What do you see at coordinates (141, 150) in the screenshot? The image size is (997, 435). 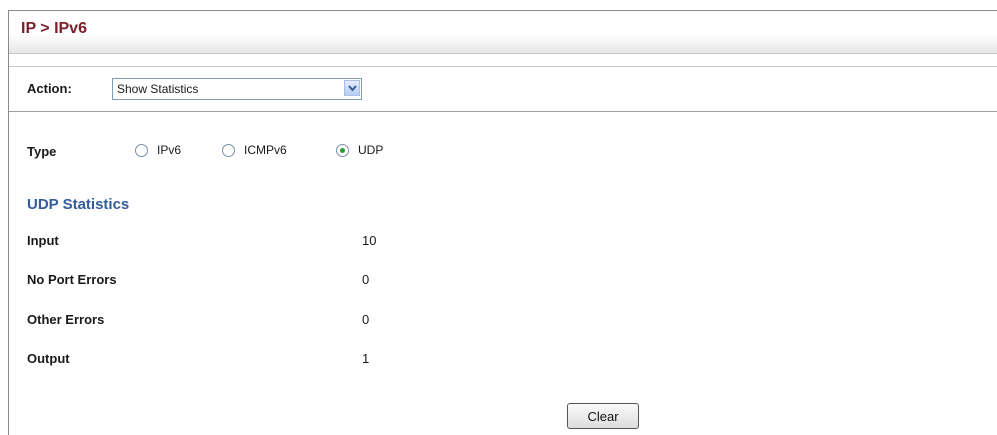 I see `radio-ipv6-button` at bounding box center [141, 150].